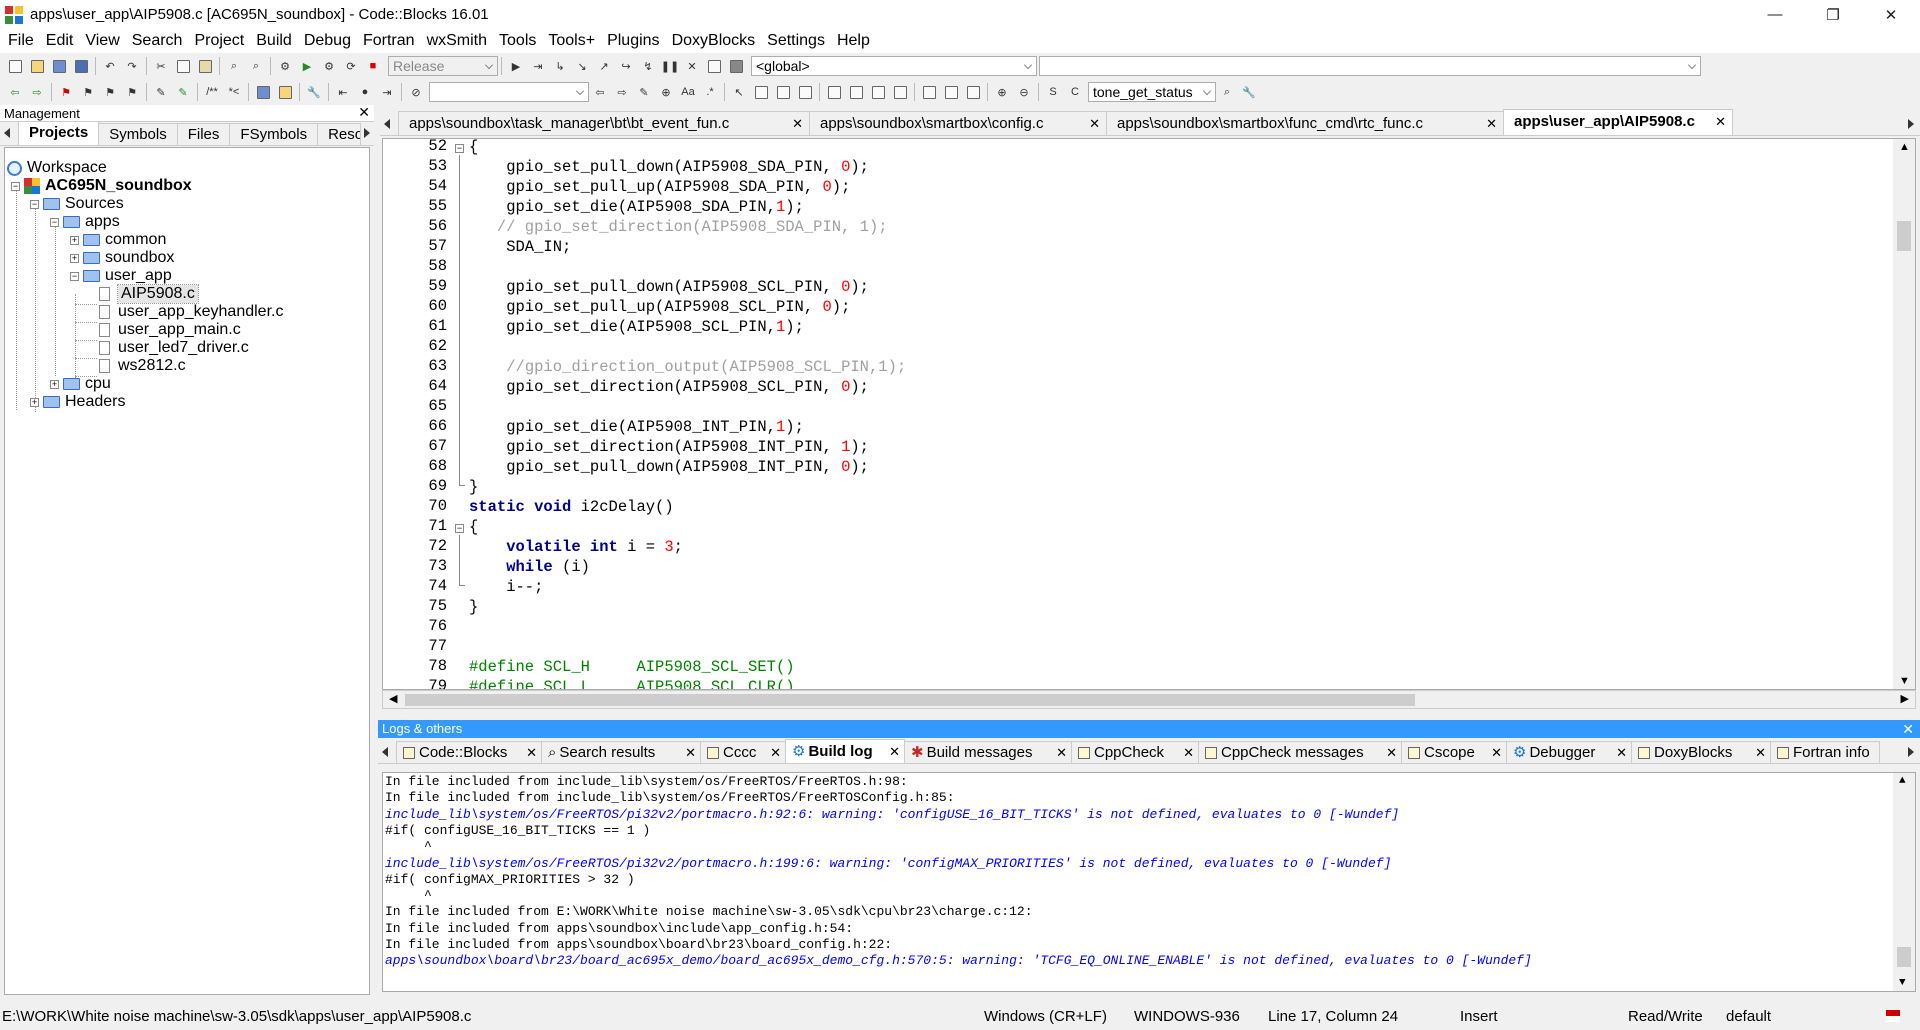  I want to click on menu-search: Search, so click(157, 41).